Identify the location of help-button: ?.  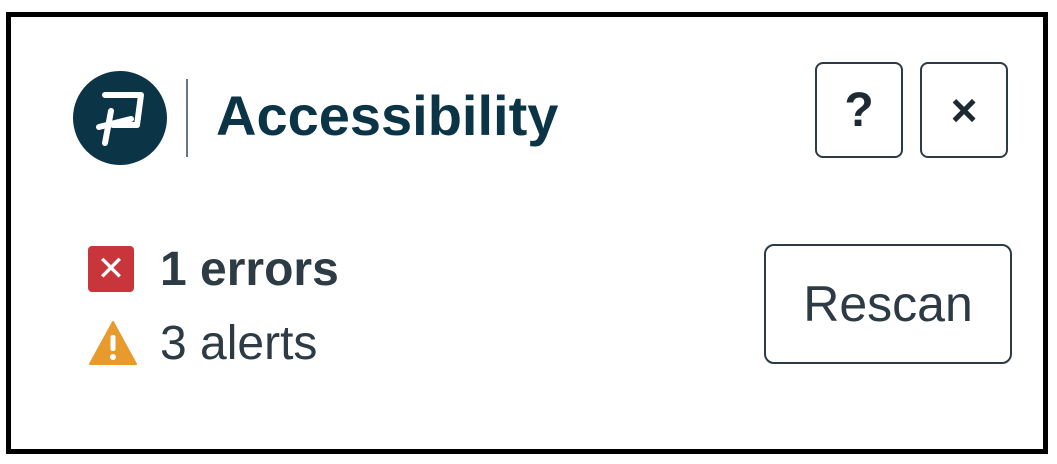
(859, 110).